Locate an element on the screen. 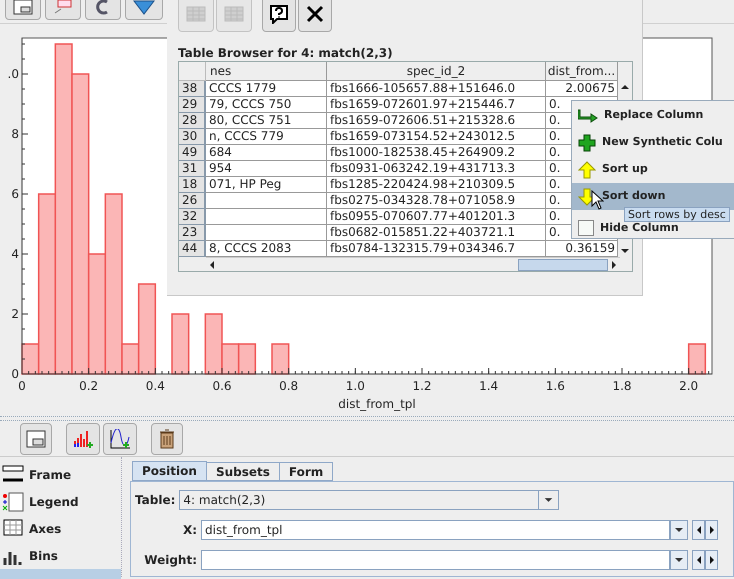 This screenshot has height=579, width=734. close-button is located at coordinates (315, 16).